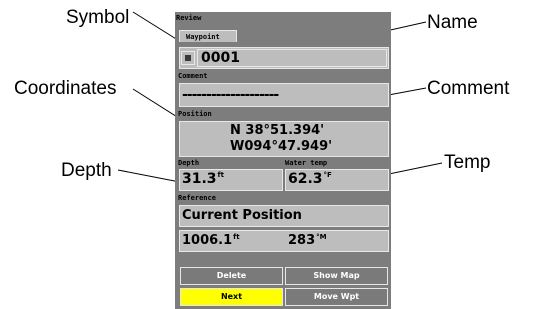 Image resolution: width=534 pixels, height=309 pixels. I want to click on tab-waypoint: Waypoint, so click(208, 36).